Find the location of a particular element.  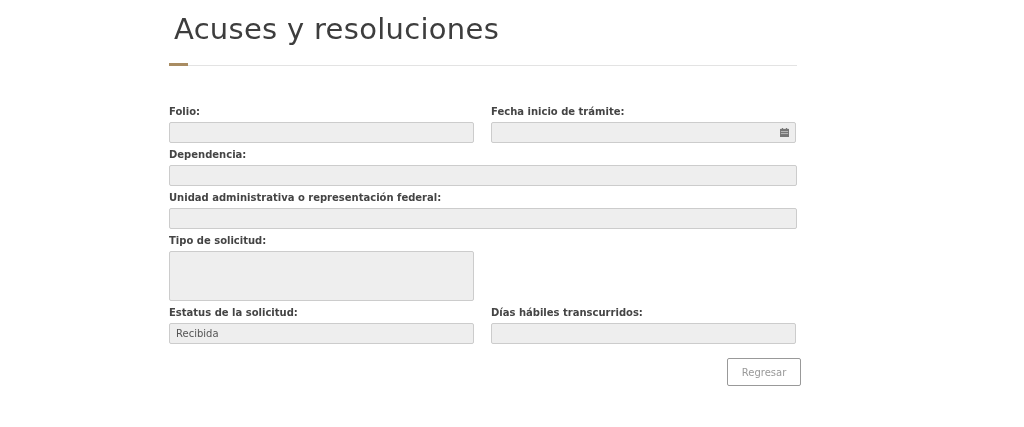

field-label: Tipo de solicitud: is located at coordinates (218, 241).